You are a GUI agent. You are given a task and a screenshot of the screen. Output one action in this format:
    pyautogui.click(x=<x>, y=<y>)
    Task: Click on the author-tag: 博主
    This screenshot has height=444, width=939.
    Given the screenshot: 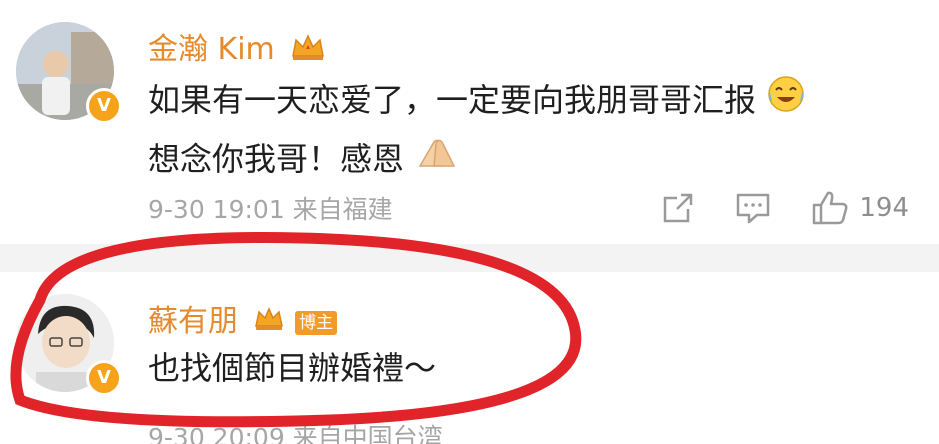 What is the action you would take?
    pyautogui.click(x=316, y=322)
    